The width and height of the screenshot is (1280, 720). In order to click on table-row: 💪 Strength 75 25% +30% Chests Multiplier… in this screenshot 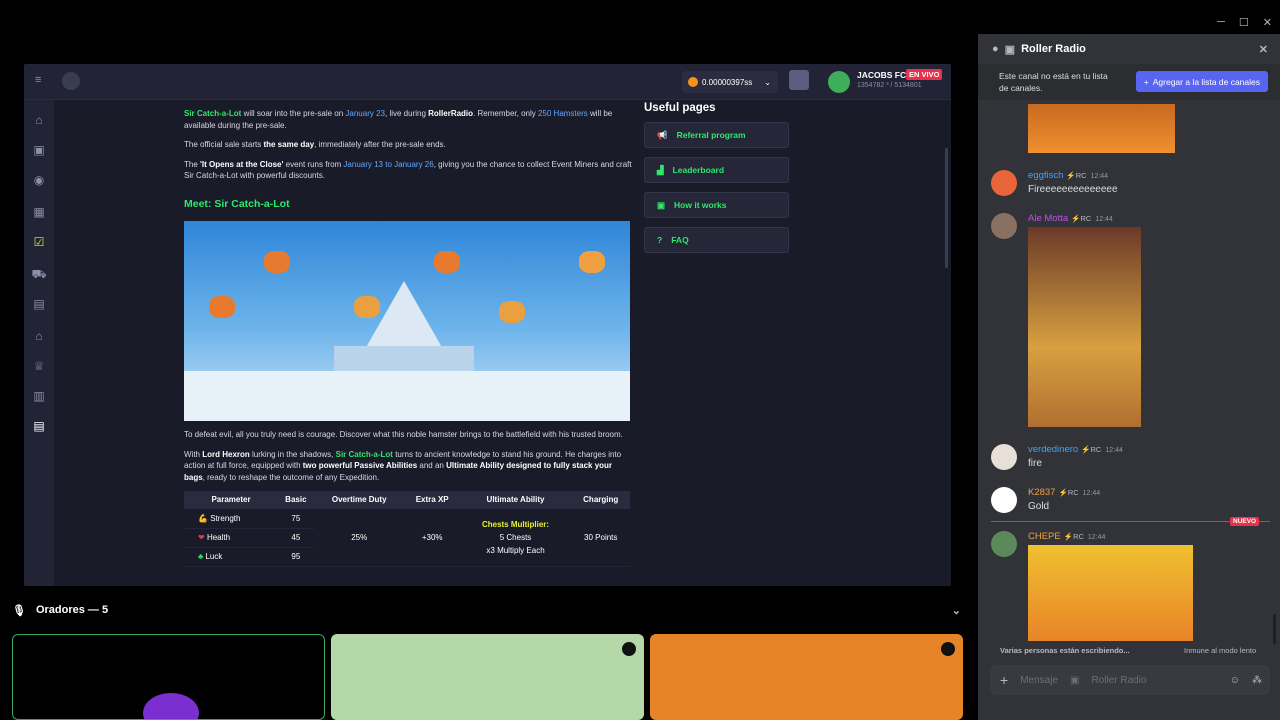, I will do `click(407, 538)`.